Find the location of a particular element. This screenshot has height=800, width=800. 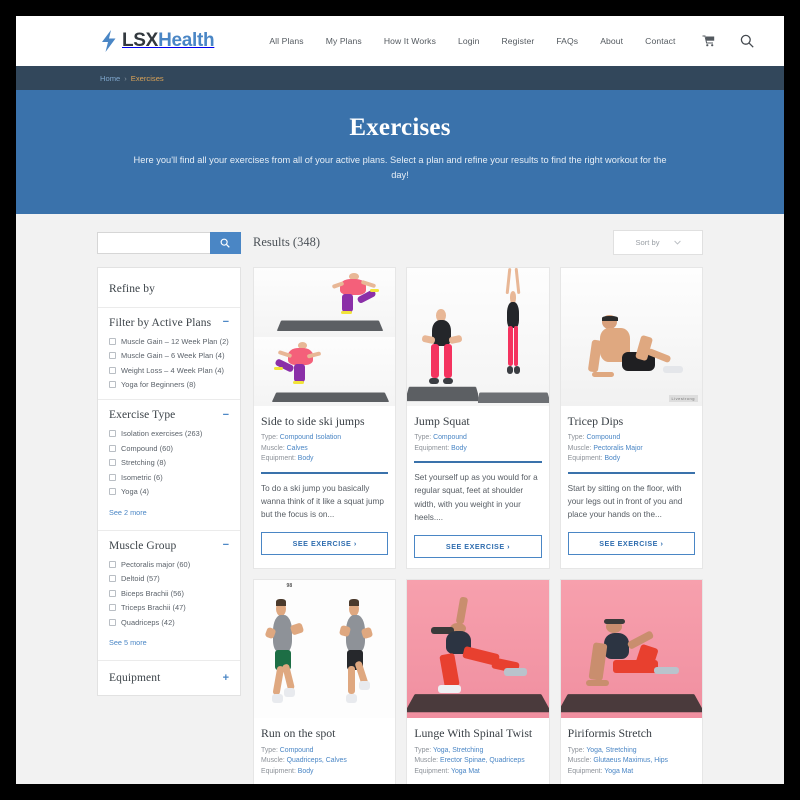

sort-by-select: Sort by is located at coordinates (658, 243).